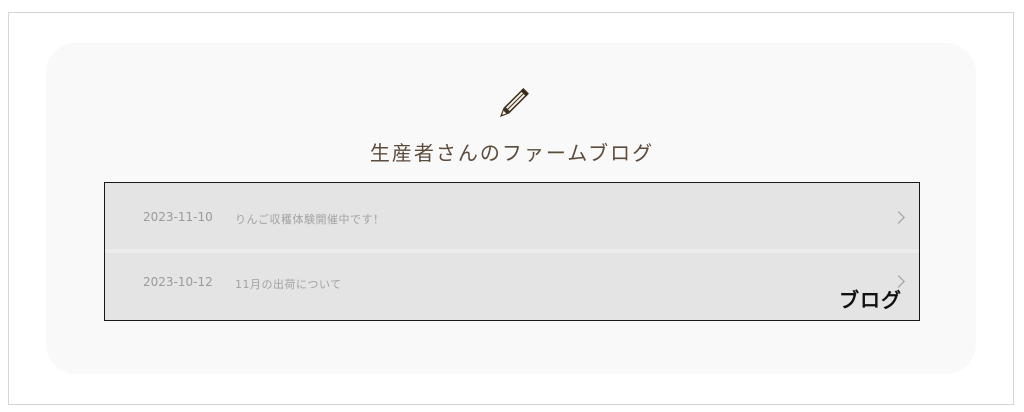  What do you see at coordinates (288, 284) in the screenshot?
I see `post-title: 11月の出荷について` at bounding box center [288, 284].